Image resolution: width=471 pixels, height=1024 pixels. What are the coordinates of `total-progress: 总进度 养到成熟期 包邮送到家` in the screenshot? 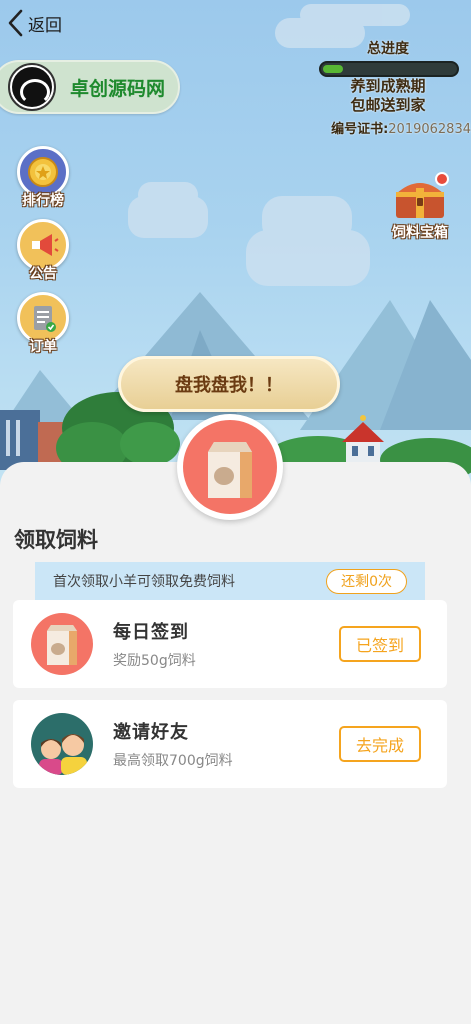 It's located at (388, 76).